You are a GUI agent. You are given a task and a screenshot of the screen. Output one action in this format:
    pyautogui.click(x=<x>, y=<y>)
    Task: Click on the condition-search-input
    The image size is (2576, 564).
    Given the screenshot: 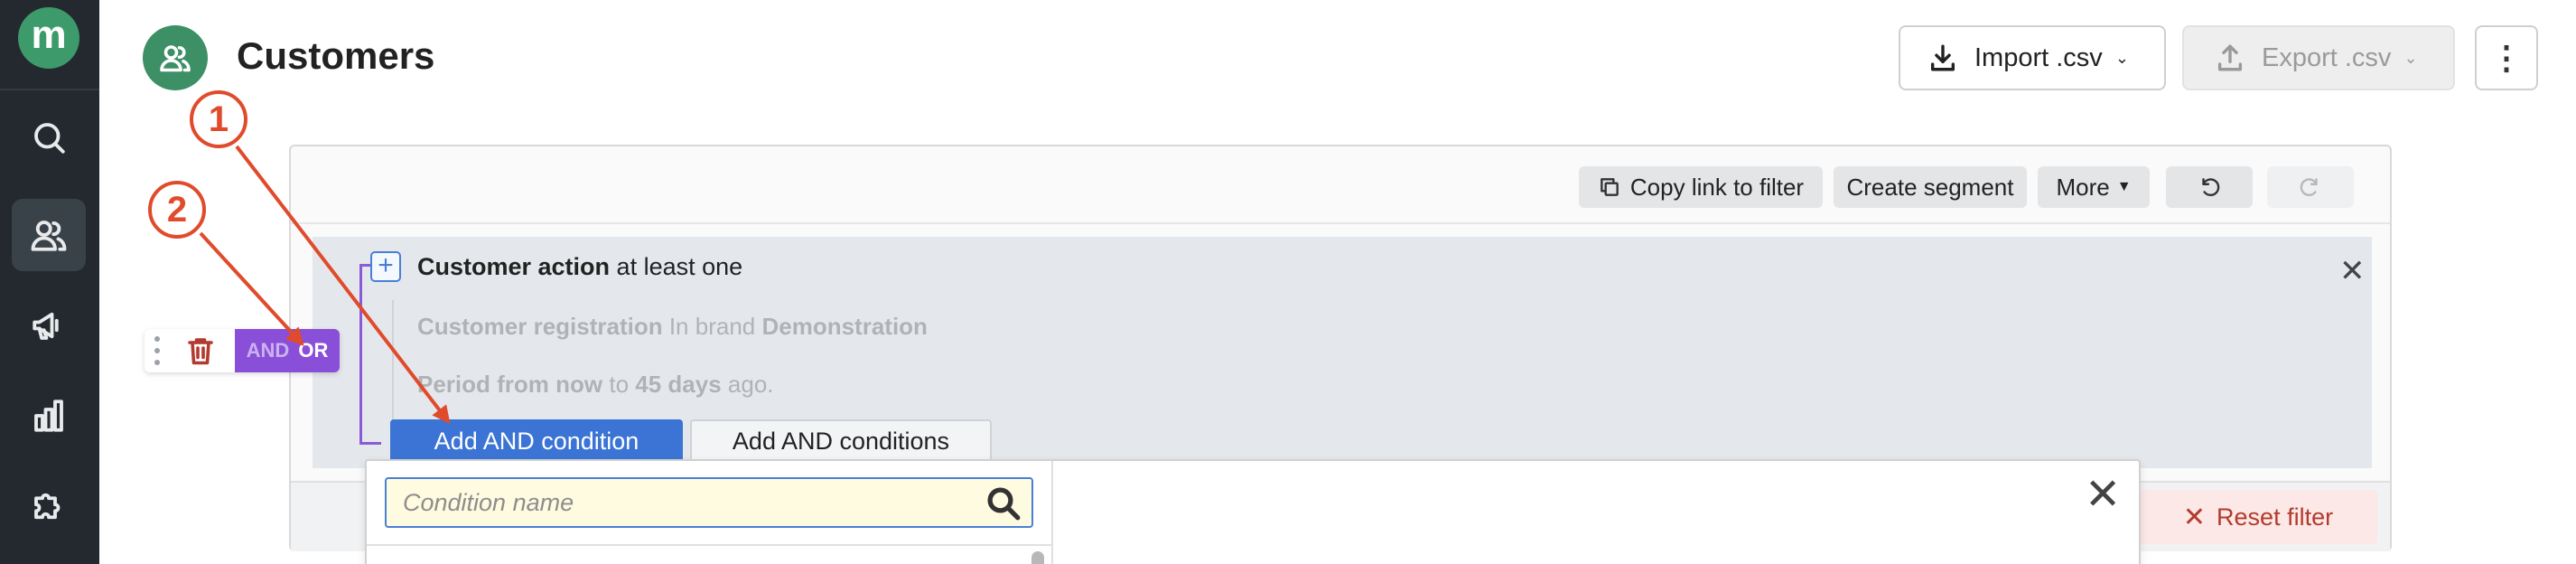 What is the action you would take?
    pyautogui.click(x=709, y=503)
    